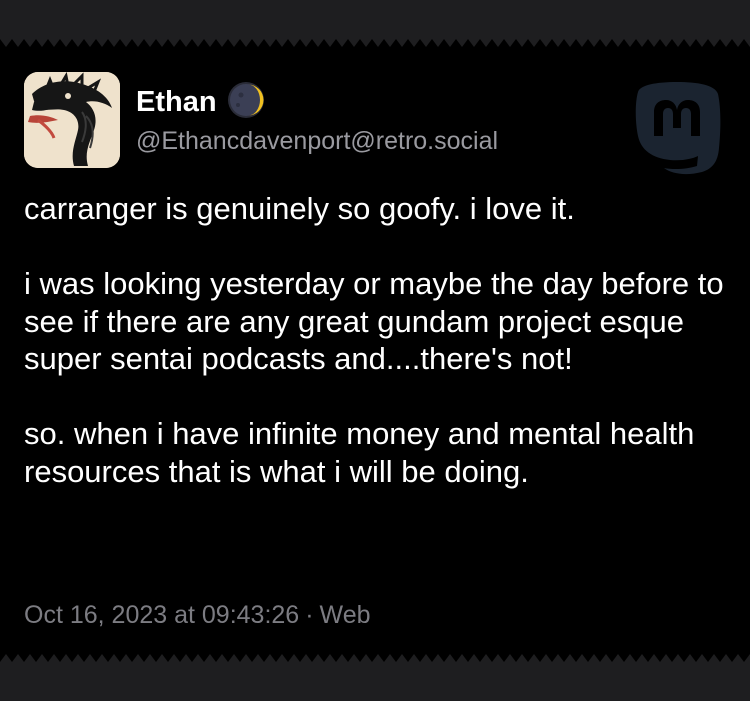 The image size is (750, 701). What do you see at coordinates (317, 141) in the screenshot?
I see `author-handle: @Ethancdavenport@retro.social` at bounding box center [317, 141].